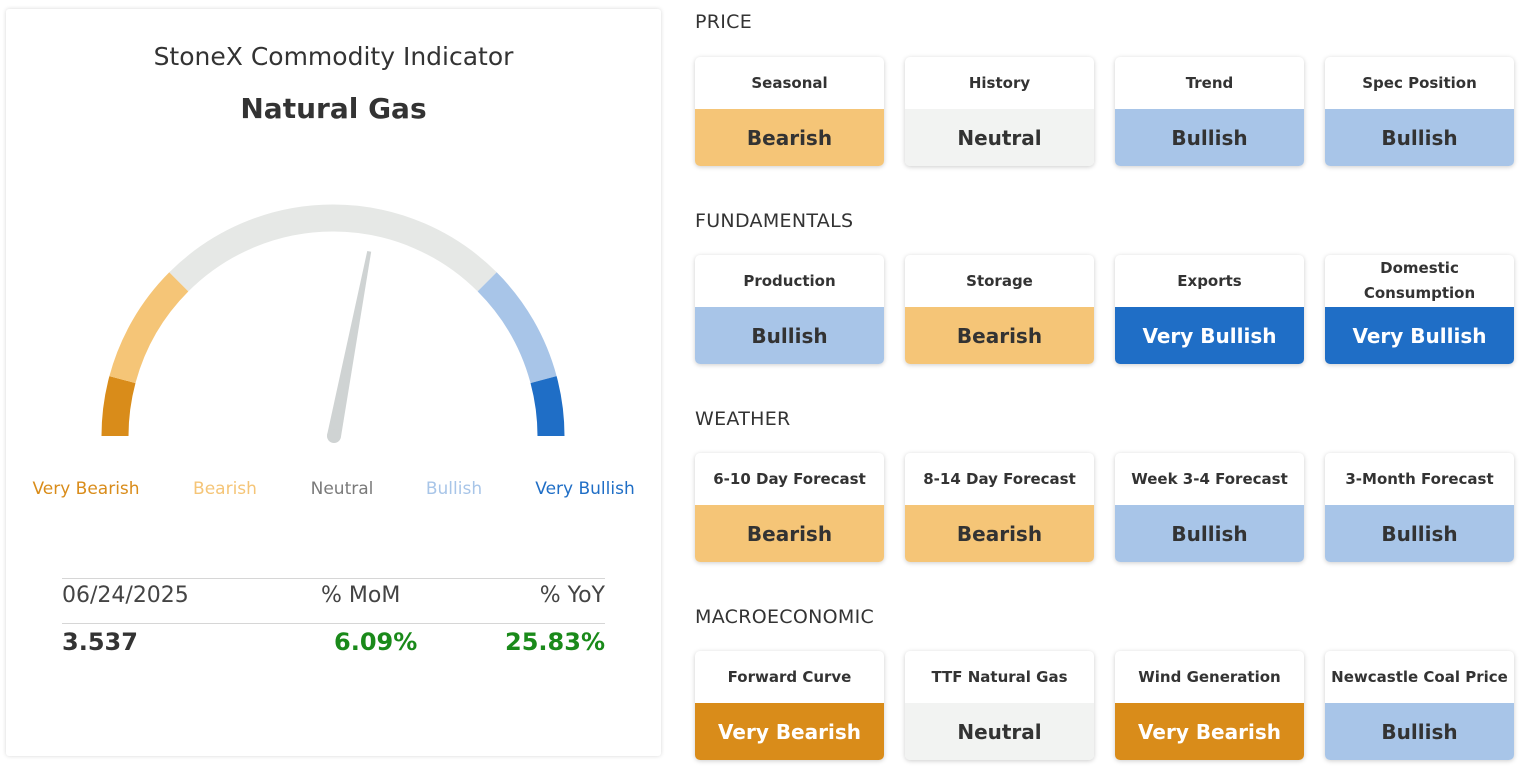 The height and width of the screenshot is (766, 1521). Describe the element at coordinates (789, 280) in the screenshot. I see `card-label: Production` at that location.